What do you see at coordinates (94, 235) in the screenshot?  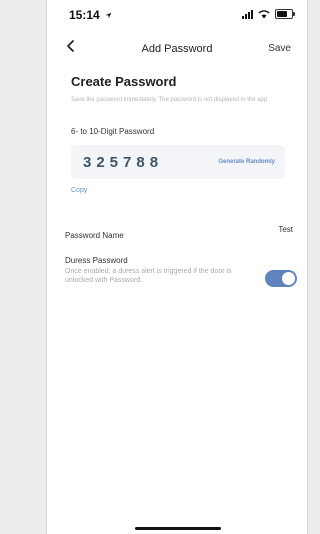 I see `password-name-label: Password Name` at bounding box center [94, 235].